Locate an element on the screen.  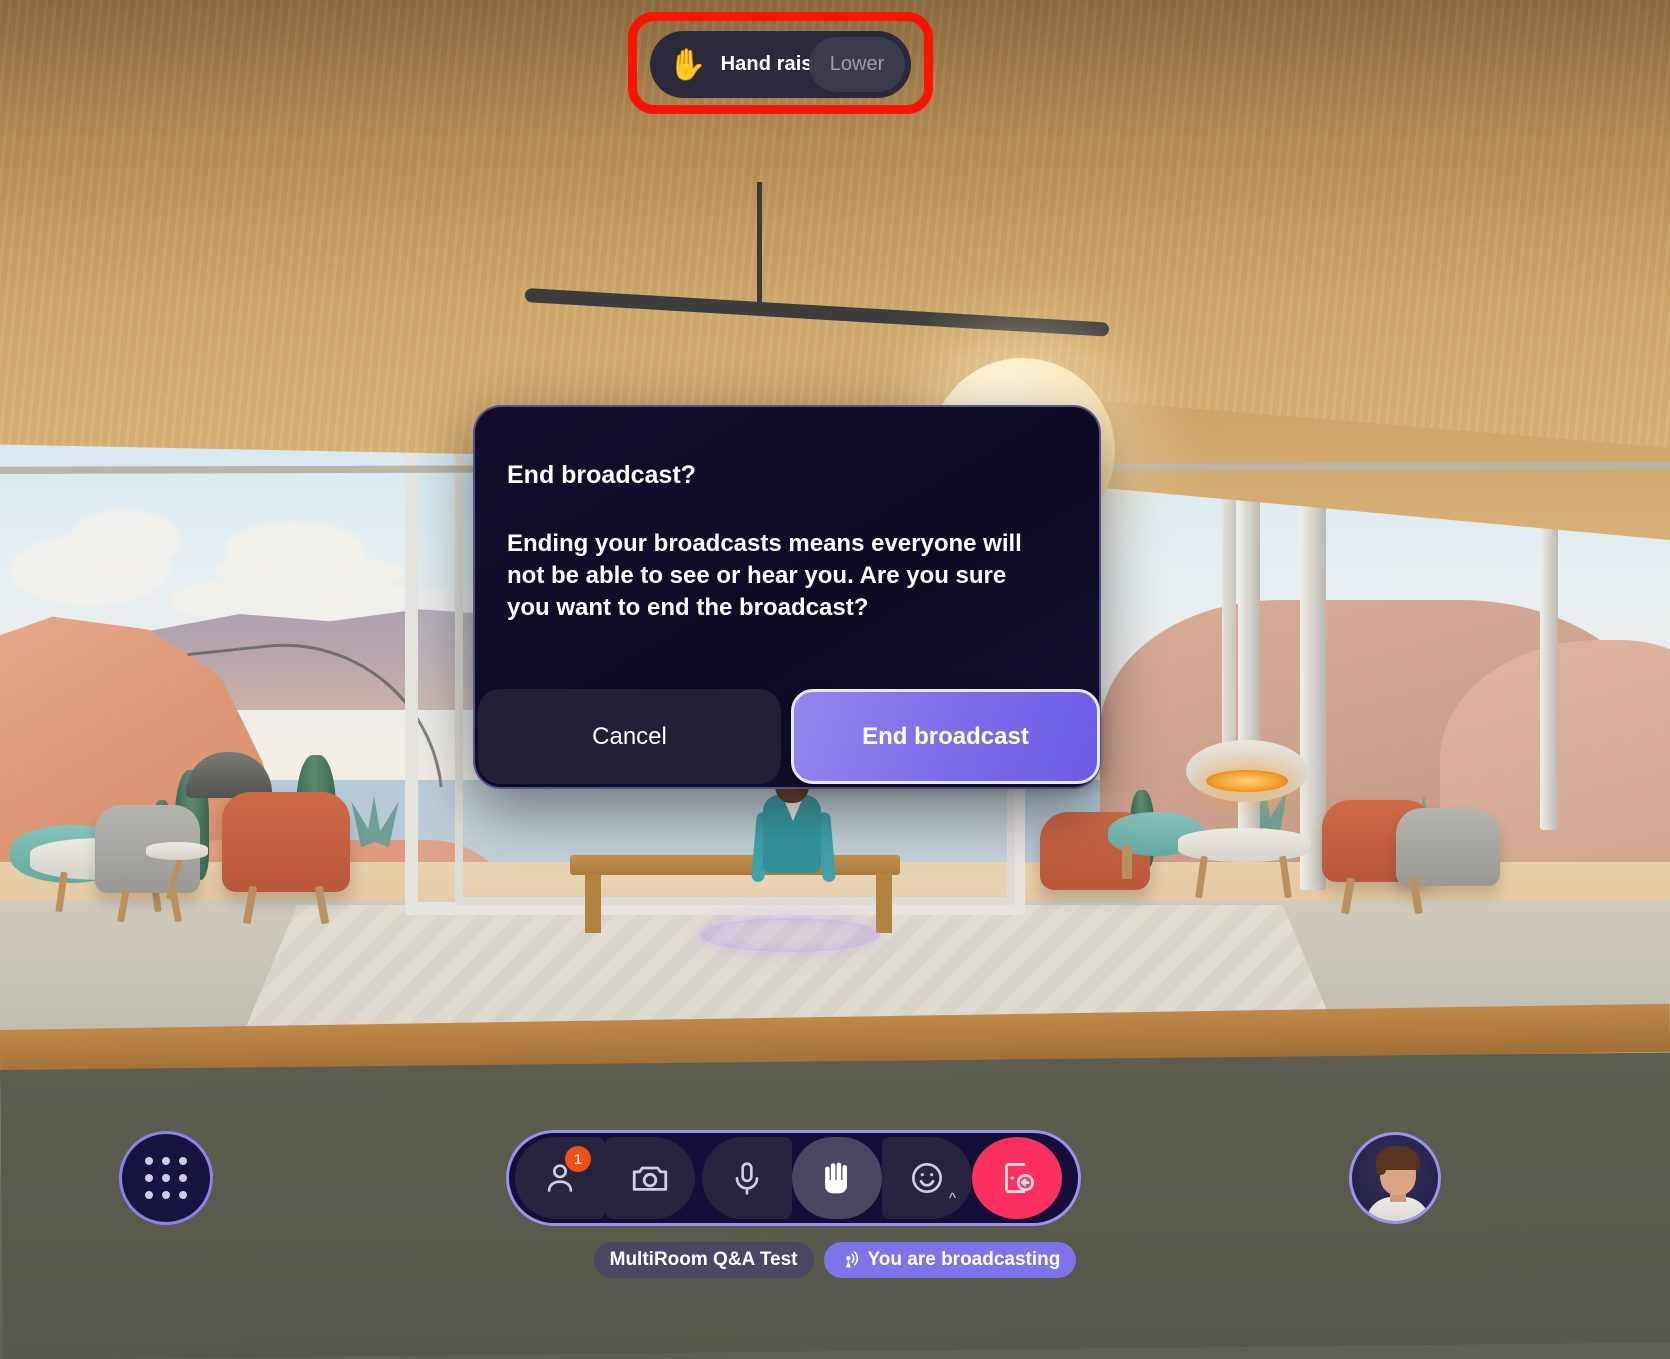
chevron-up-icon: ^ is located at coordinates (952, 1198).